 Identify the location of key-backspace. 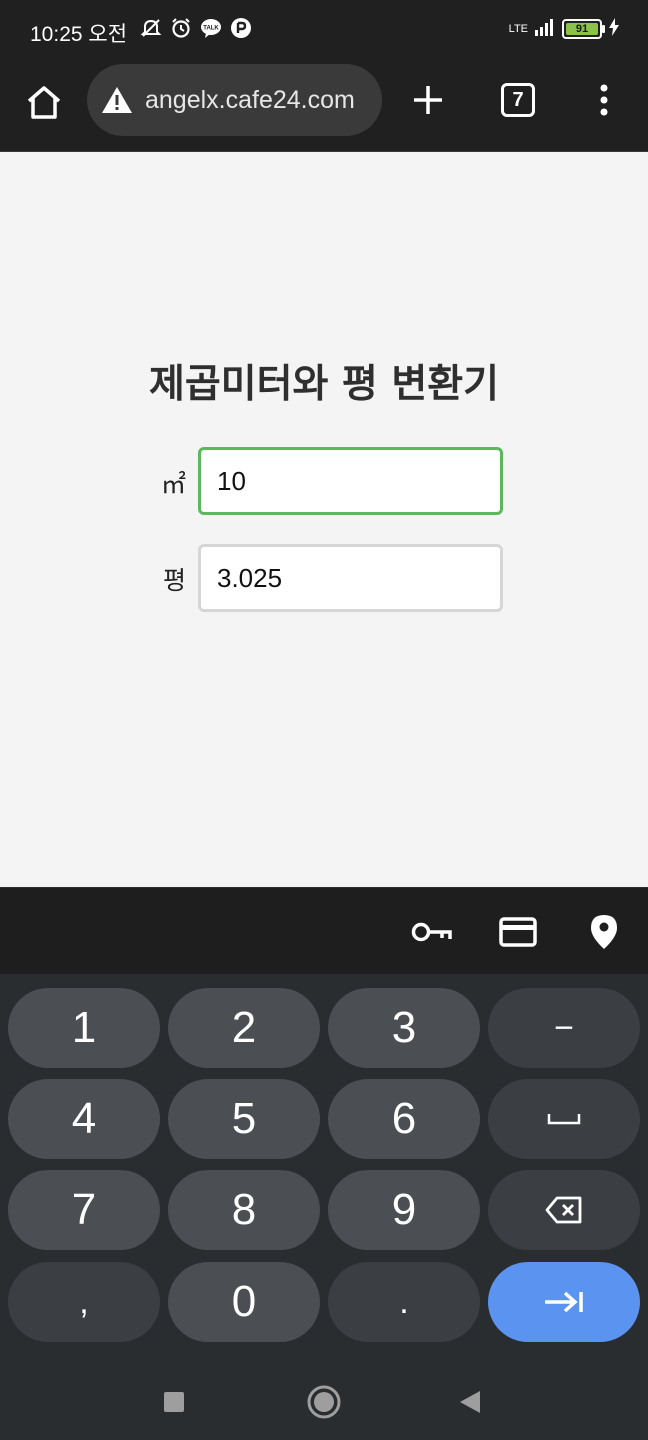
(564, 1210).